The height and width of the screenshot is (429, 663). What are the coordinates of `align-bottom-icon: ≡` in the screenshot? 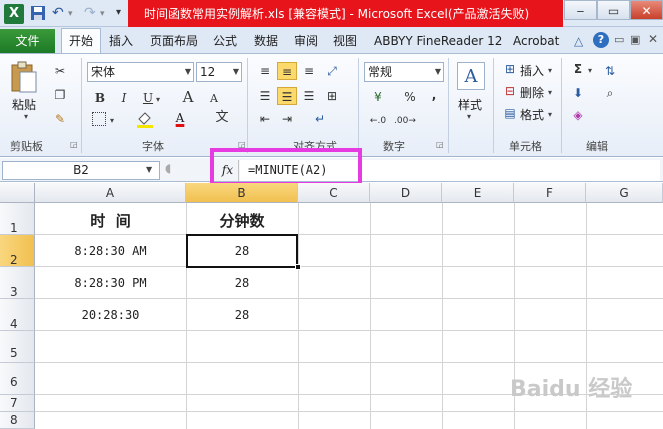 It's located at (309, 71).